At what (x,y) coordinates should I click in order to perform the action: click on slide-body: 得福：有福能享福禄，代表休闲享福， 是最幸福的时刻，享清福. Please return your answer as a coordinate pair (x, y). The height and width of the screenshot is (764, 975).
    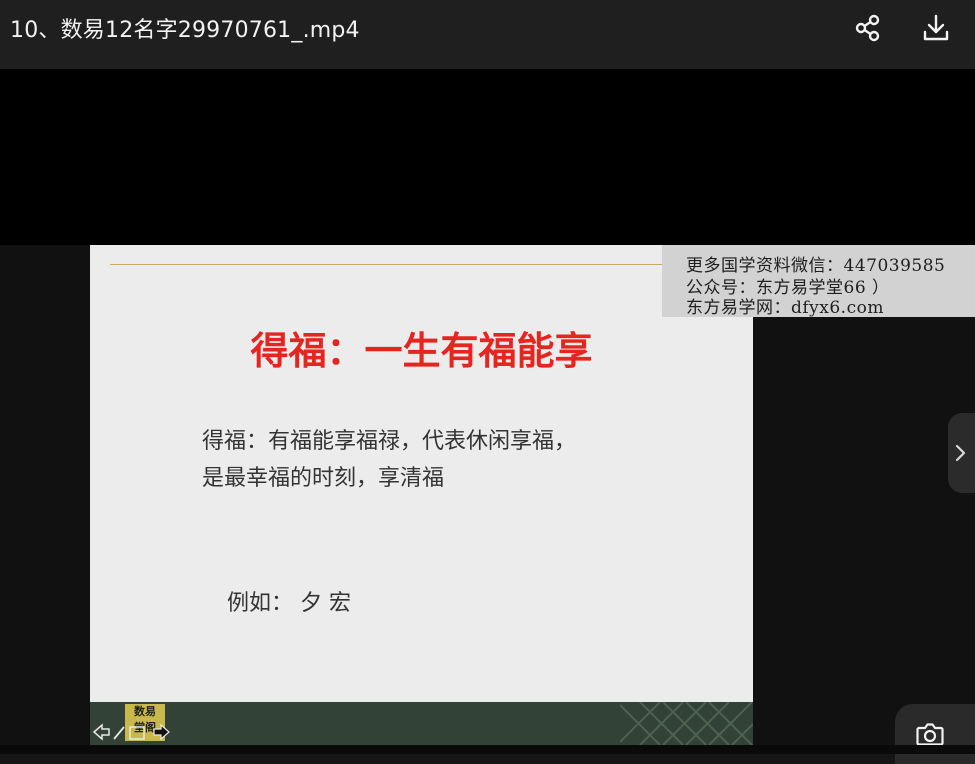
    Looking at the image, I should click on (389, 460).